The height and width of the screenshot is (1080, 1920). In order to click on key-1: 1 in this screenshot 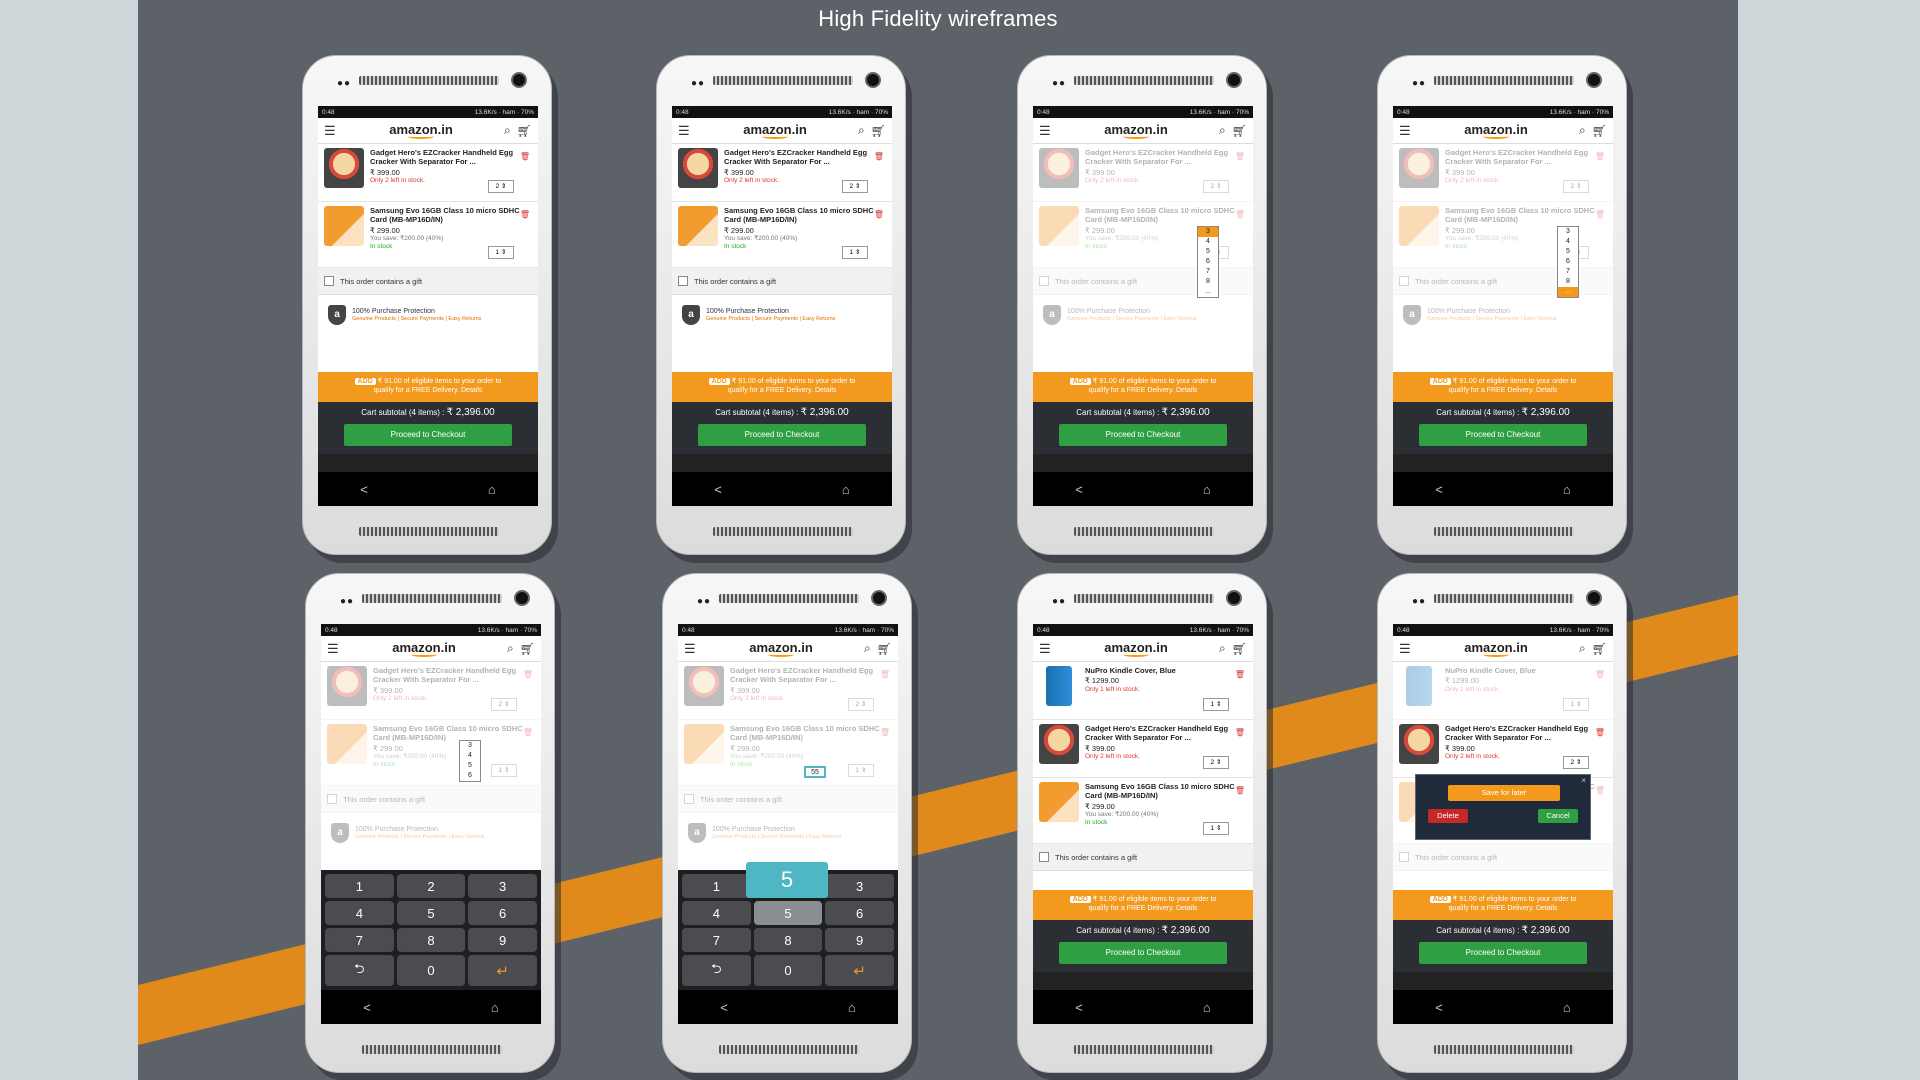, I will do `click(716, 886)`.